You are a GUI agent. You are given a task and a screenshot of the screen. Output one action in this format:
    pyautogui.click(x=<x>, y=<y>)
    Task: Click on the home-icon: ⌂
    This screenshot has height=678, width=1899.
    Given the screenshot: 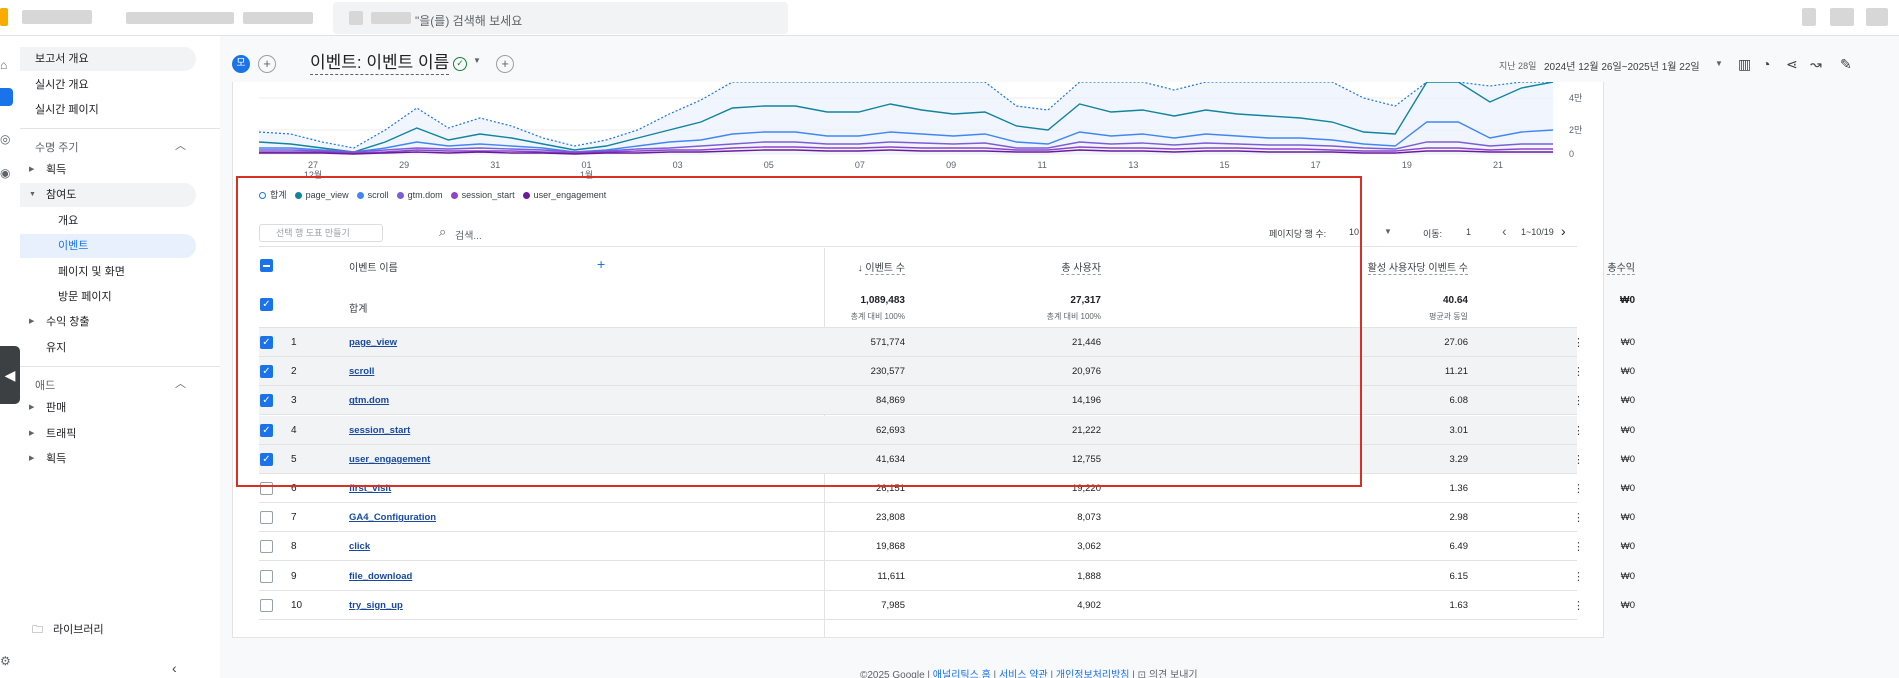 What is the action you would take?
    pyautogui.click(x=7, y=65)
    